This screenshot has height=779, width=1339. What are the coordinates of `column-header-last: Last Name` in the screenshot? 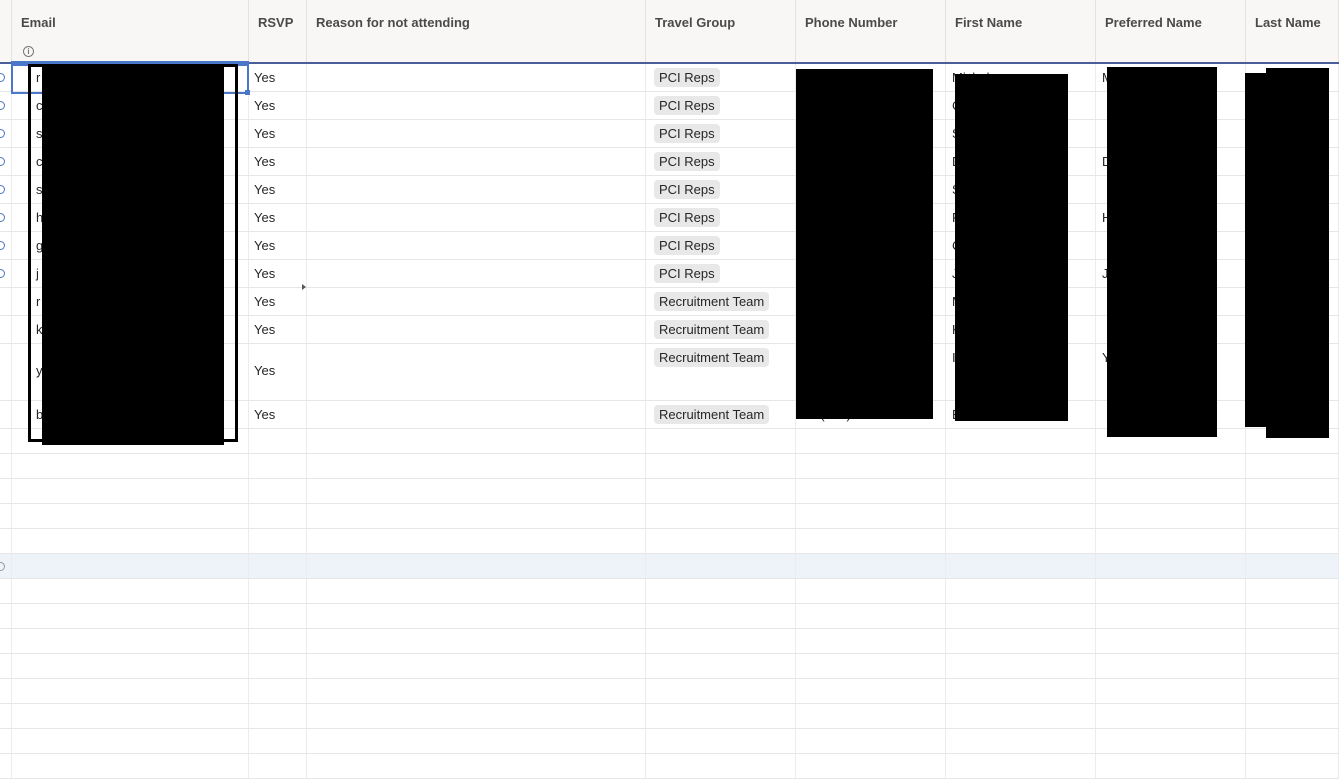 It's located at (1292, 31).